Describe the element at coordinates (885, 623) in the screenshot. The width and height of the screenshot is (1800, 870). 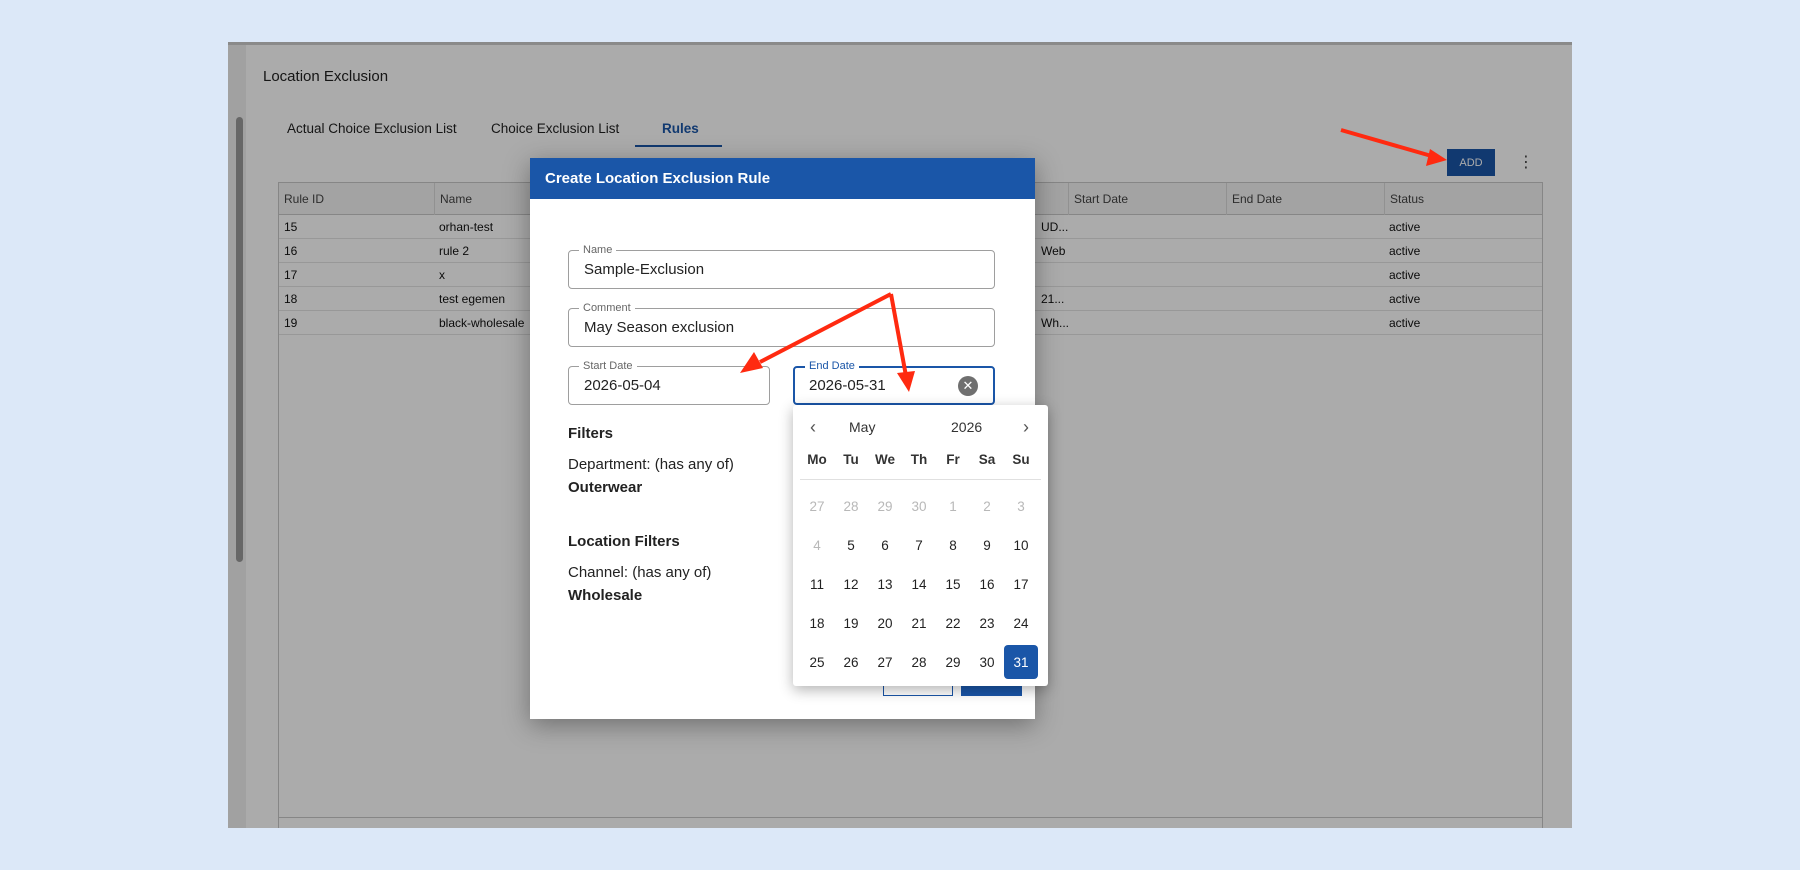
I see `calendar-day: 20` at that location.